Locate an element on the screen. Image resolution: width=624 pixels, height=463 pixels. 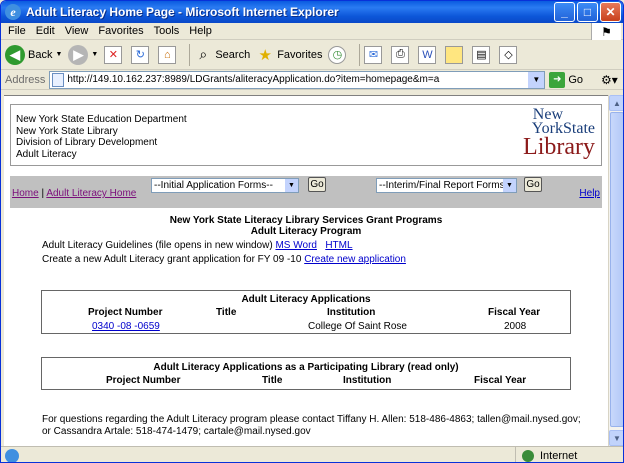
page-status-icon is located at coordinates (12, 455).